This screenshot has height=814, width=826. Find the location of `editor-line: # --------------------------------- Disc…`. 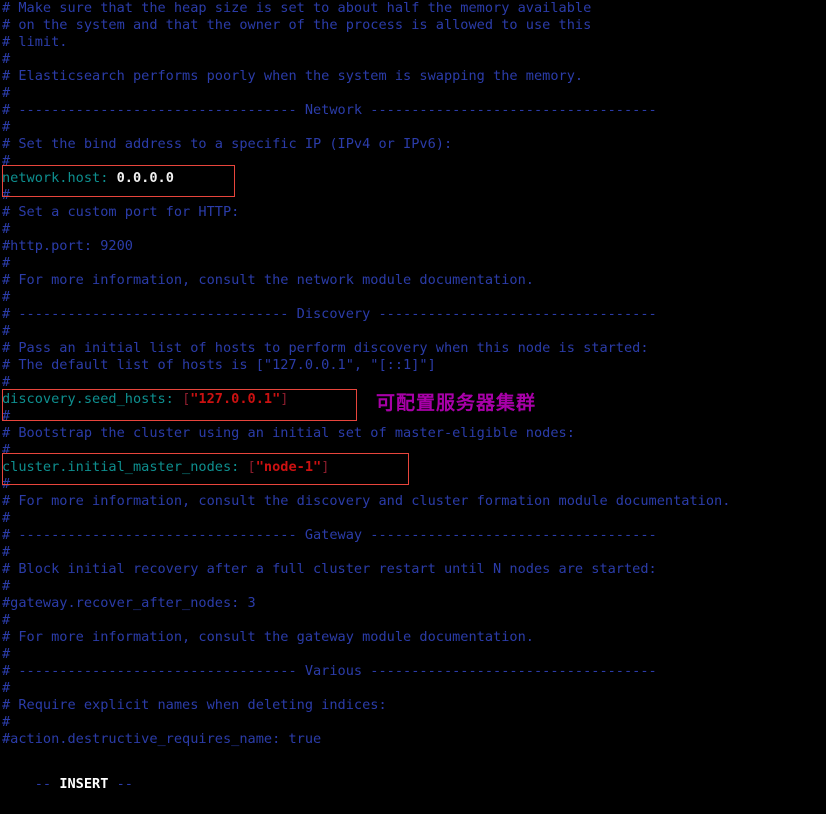

editor-line: # --------------------------------- Disc… is located at coordinates (413, 314).